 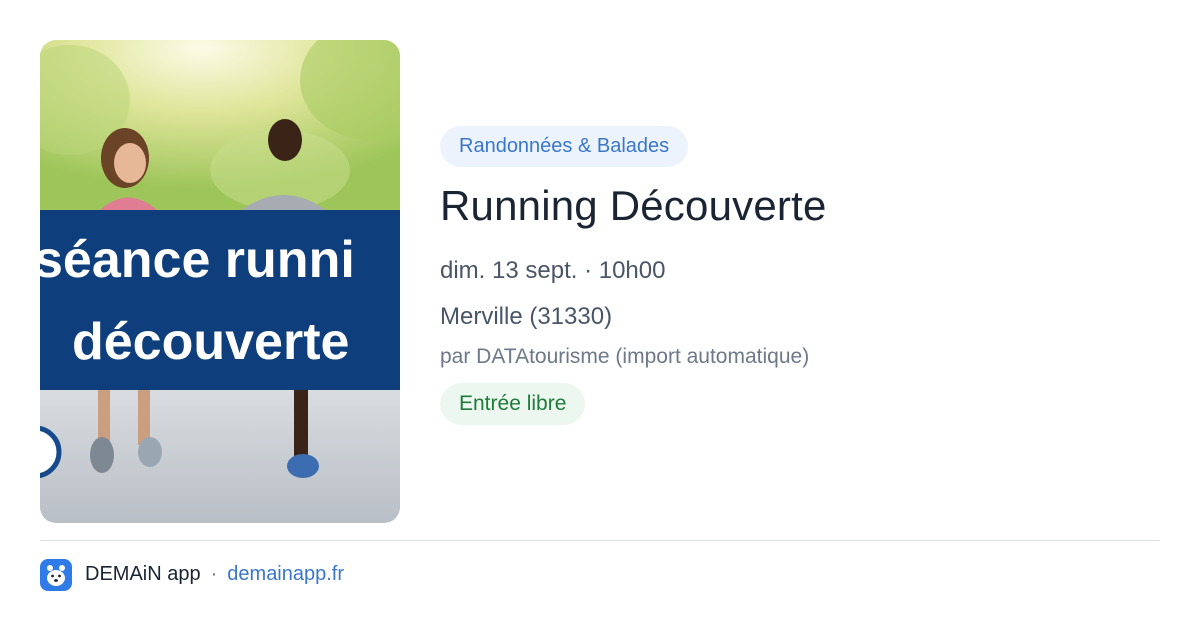 I want to click on event-title: Running Découverte, so click(x=800, y=206).